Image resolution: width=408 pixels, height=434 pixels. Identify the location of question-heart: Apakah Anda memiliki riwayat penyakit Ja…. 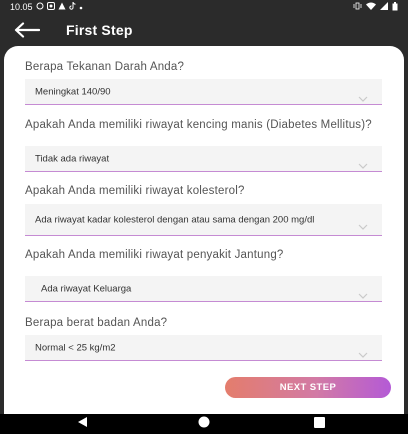
(154, 255).